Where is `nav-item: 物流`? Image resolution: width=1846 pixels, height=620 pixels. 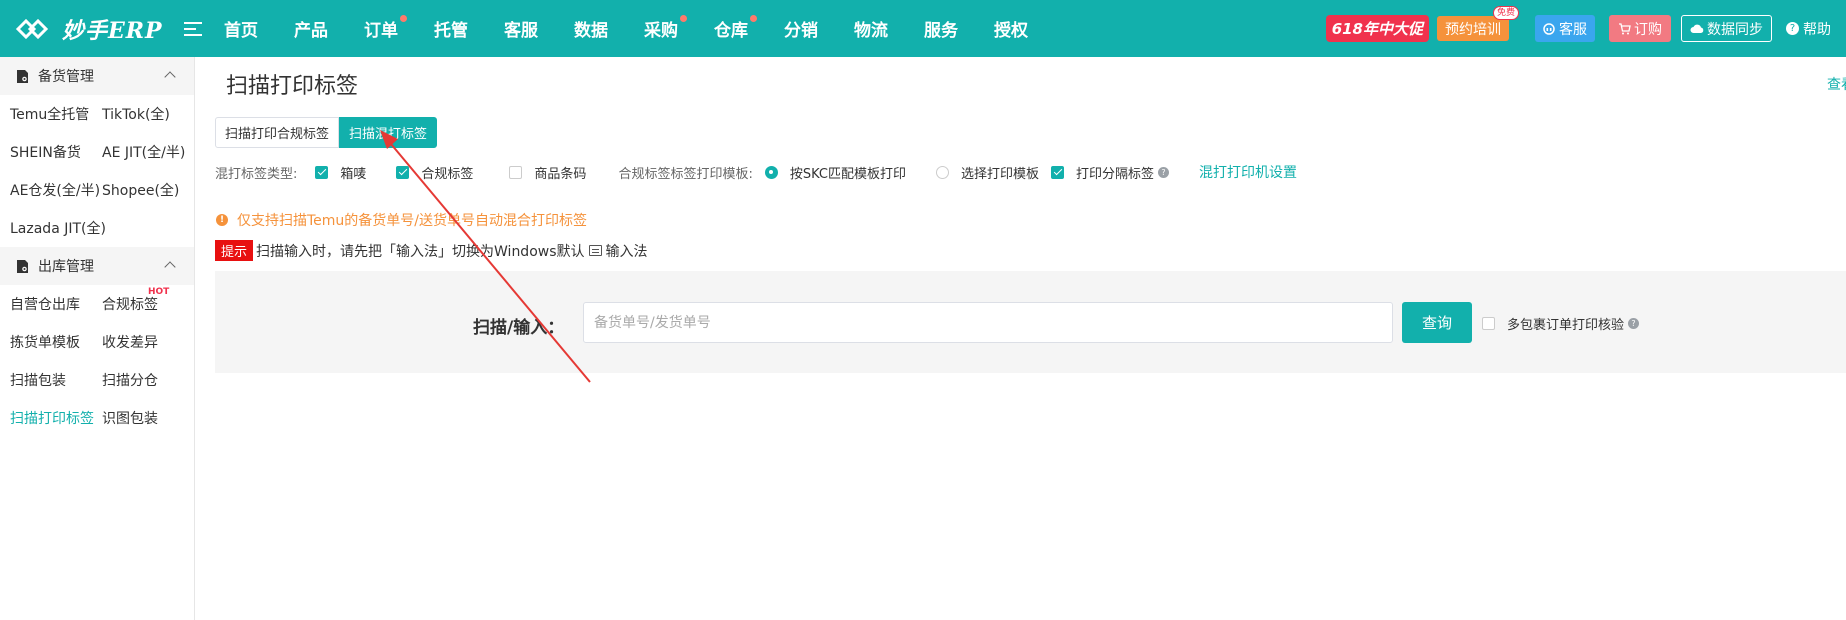 nav-item: 物流 is located at coordinates (889, 28).